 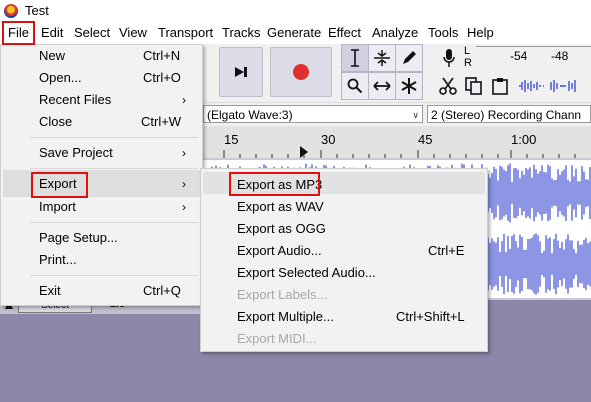 What do you see at coordinates (430, 316) in the screenshot?
I see `shortcut-export-multiple: Ctrl+Shift+L` at bounding box center [430, 316].